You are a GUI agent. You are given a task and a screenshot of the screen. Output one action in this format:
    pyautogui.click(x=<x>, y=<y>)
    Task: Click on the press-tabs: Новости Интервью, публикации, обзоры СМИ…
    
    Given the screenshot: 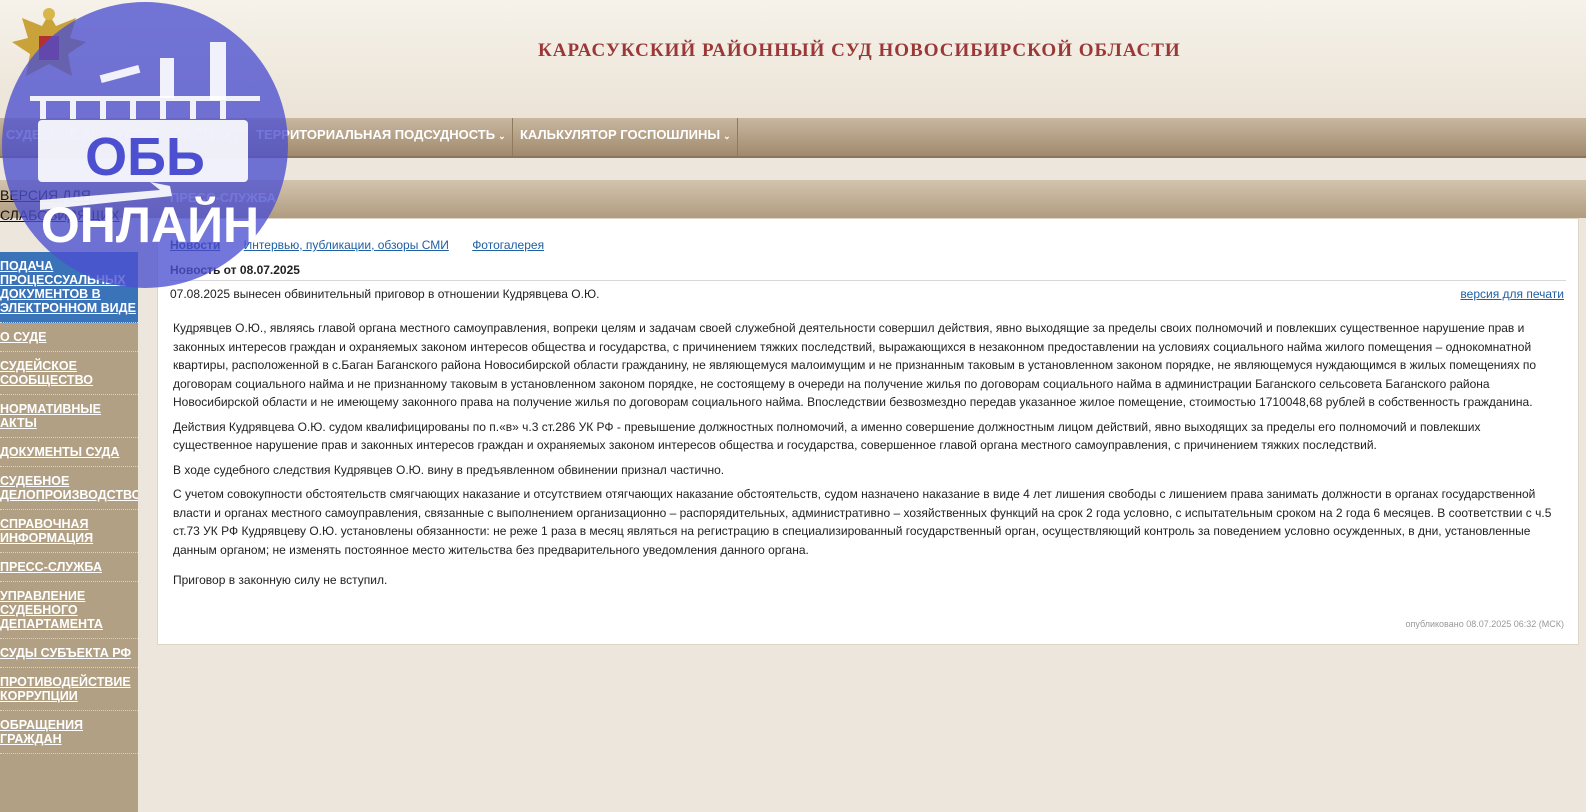 What is the action you would take?
    pyautogui.click(x=367, y=245)
    